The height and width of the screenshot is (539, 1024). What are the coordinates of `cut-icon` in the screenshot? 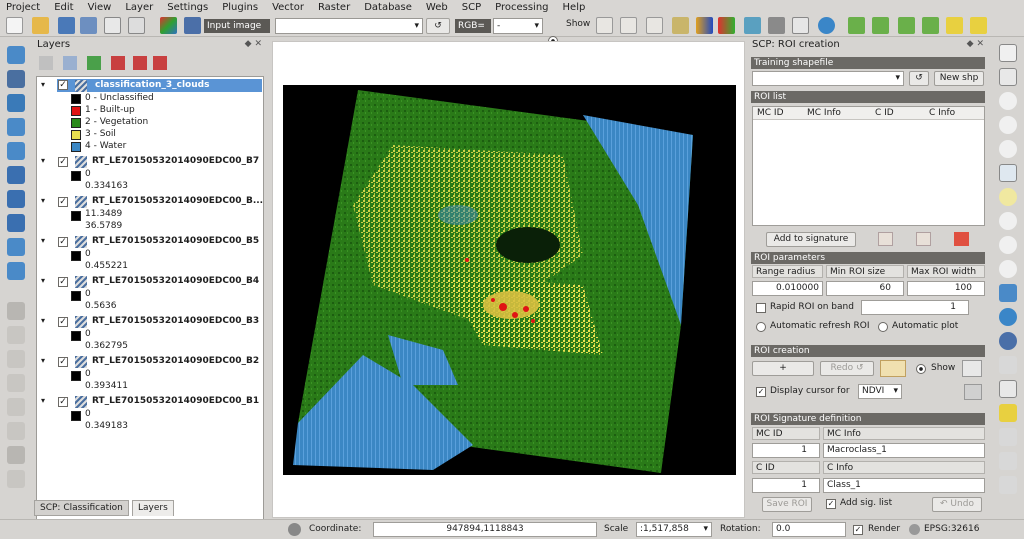 It's located at (16, 479).